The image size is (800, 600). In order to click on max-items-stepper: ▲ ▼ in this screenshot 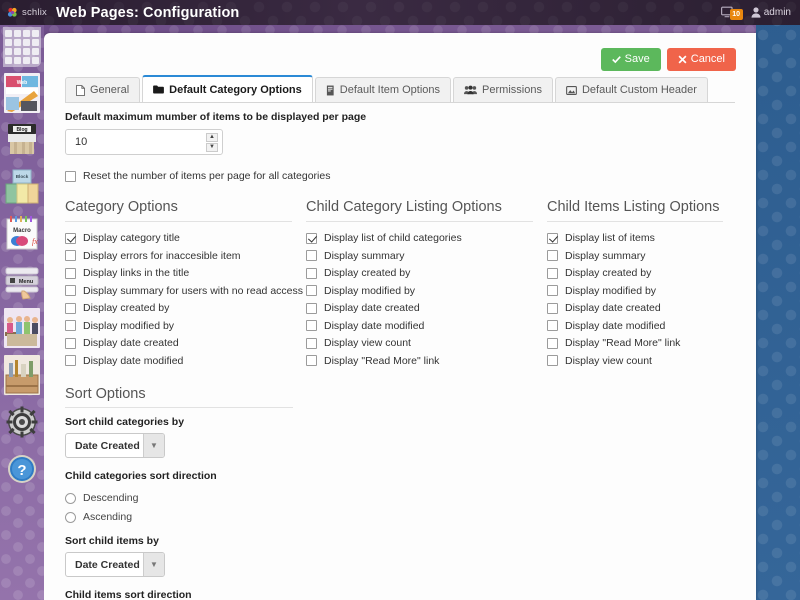, I will do `click(212, 142)`.